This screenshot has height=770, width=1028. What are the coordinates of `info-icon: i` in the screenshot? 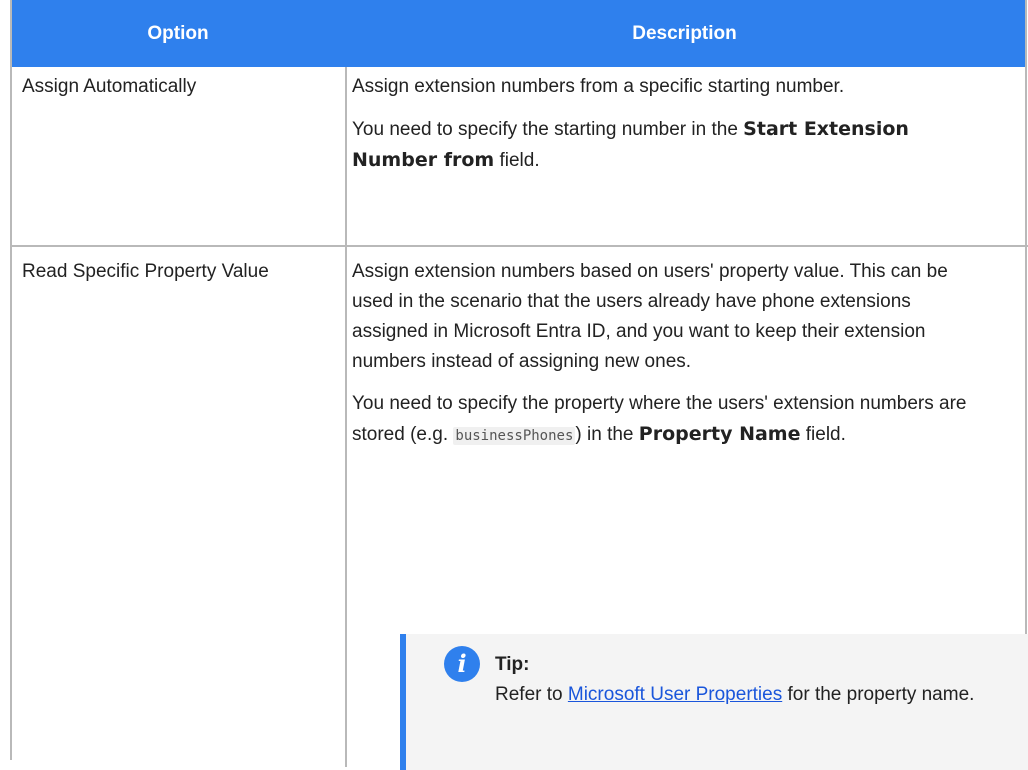 It's located at (462, 664).